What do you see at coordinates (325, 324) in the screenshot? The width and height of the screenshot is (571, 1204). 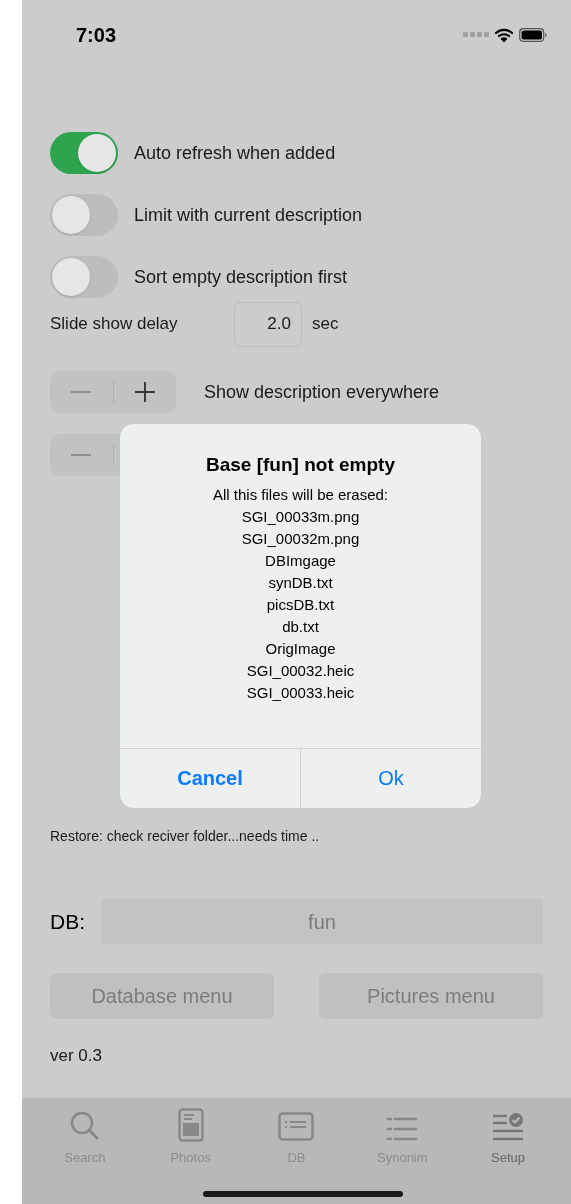 I see `unit-label: sec` at bounding box center [325, 324].